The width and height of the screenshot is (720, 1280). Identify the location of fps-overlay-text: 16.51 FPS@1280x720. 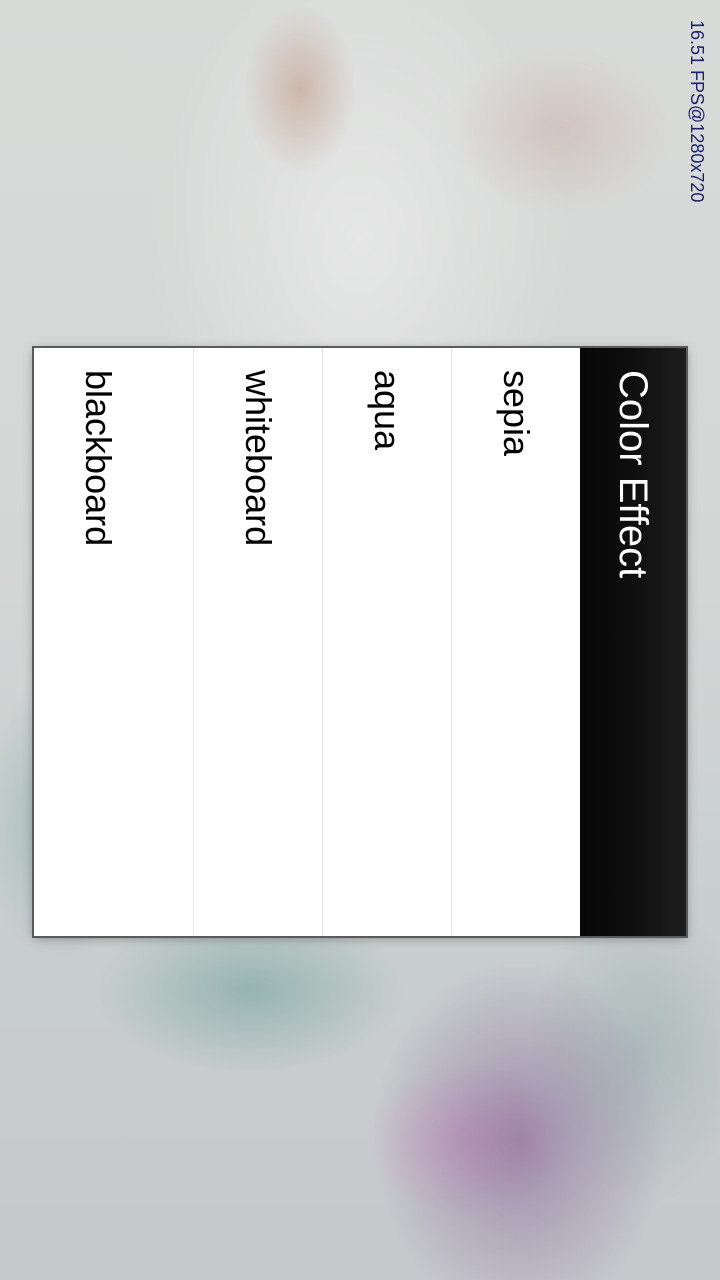
(697, 111).